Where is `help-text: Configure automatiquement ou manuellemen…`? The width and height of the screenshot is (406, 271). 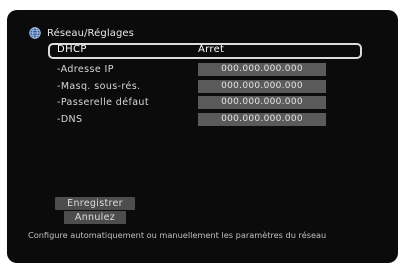 help-text: Configure automatiquement ou manuellemen… is located at coordinates (177, 235).